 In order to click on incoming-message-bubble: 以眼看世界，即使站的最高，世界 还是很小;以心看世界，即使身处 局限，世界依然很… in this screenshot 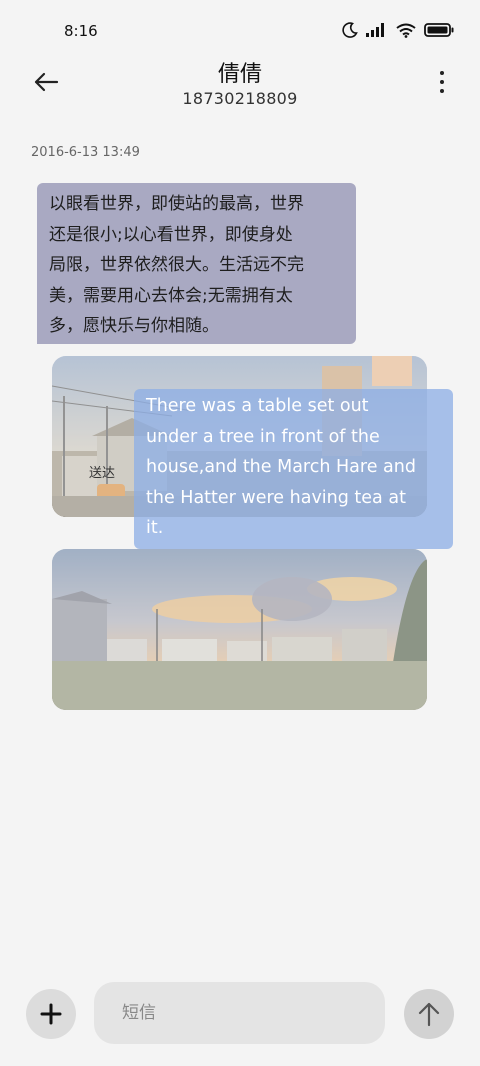, I will do `click(196, 263)`.